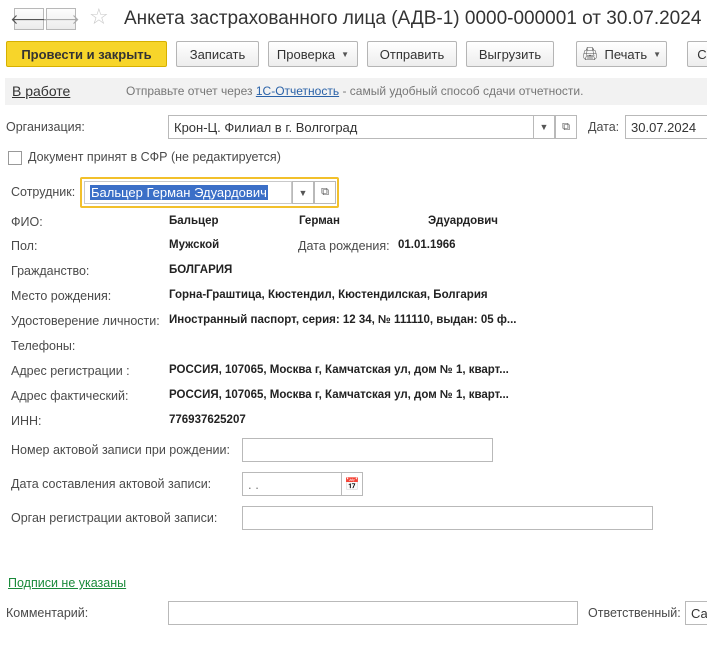 Image resolution: width=707 pixels, height=667 pixels. I want to click on accepted-checkbox, so click(15, 158).